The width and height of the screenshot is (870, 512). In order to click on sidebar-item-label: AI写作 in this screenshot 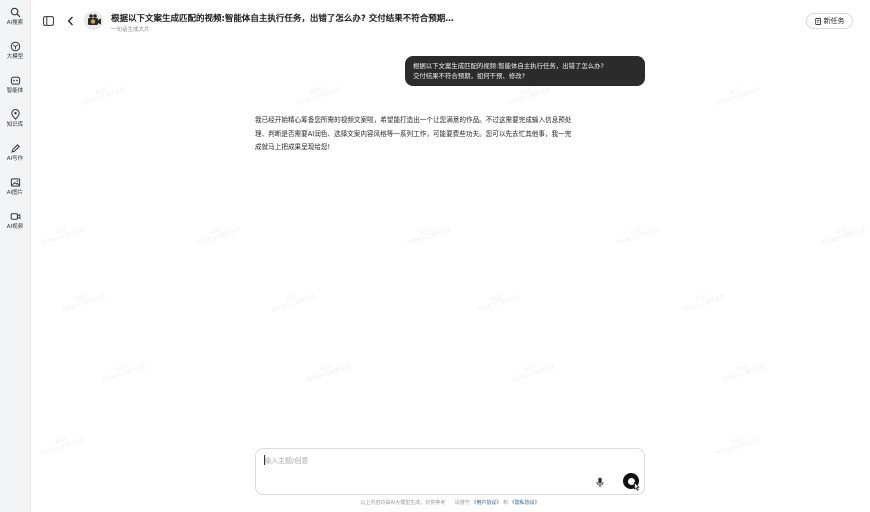, I will do `click(15, 159)`.